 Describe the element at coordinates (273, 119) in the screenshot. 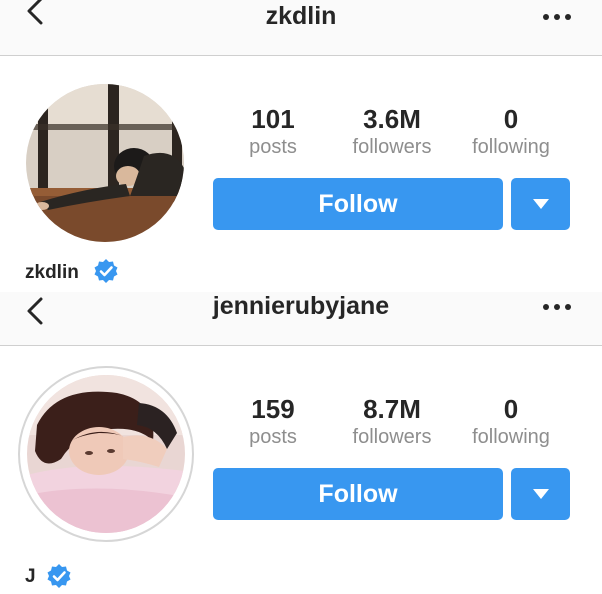

I see `stat-value: 101` at that location.